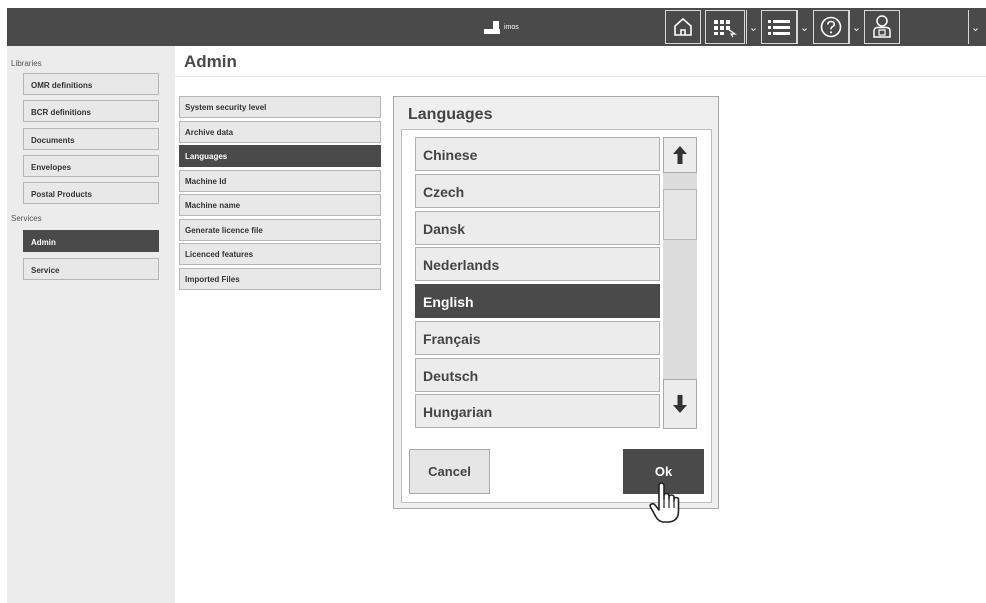 The height and width of the screenshot is (603, 986). I want to click on brand-name: imos, so click(511, 27).